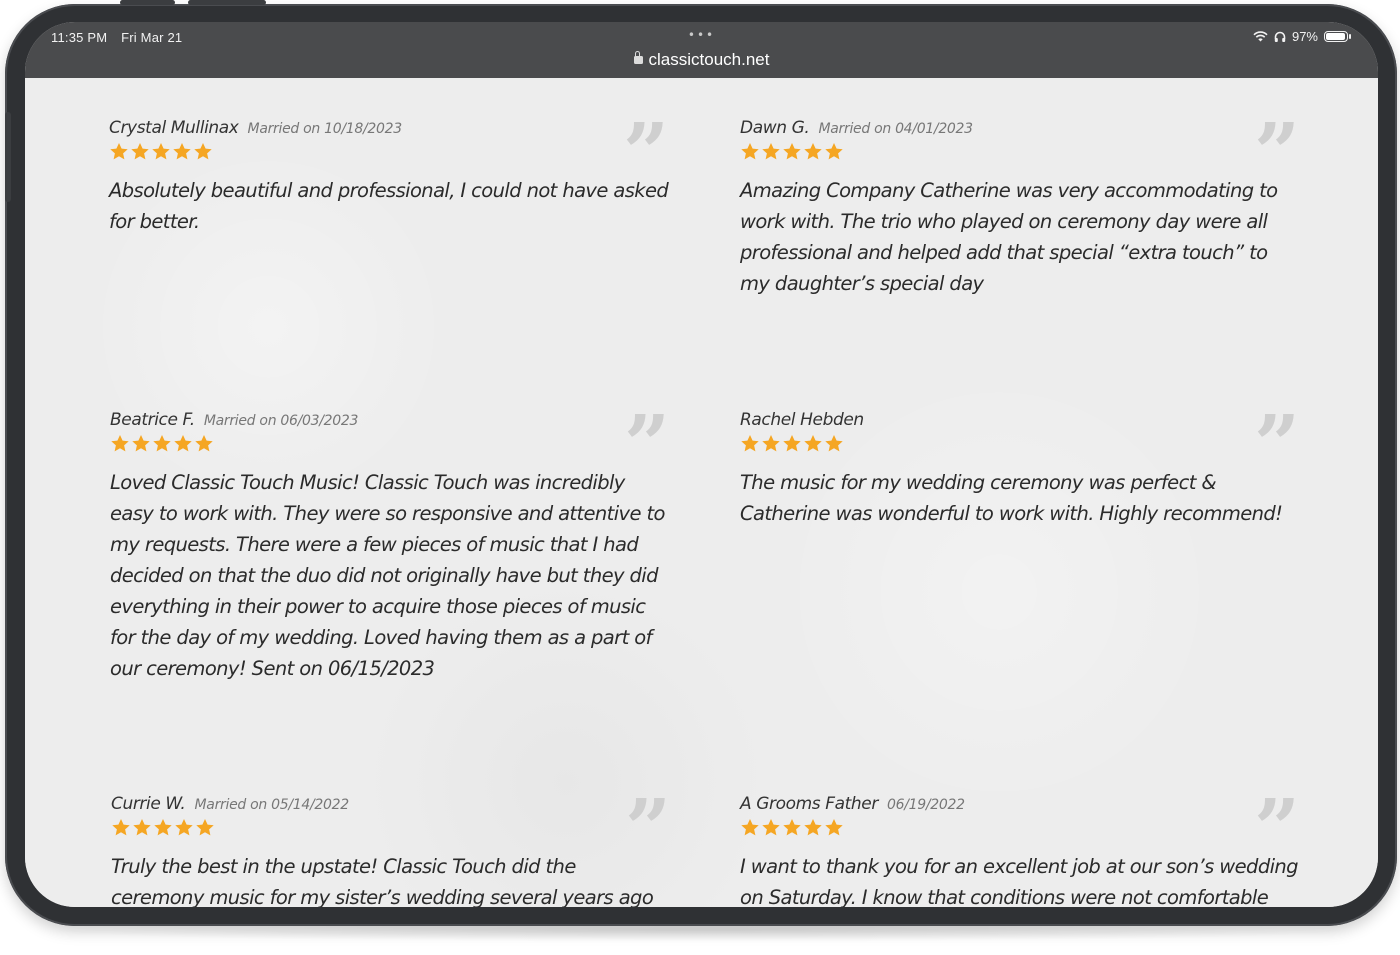 Image resolution: width=1400 pixels, height=955 pixels. What do you see at coordinates (272, 805) in the screenshot?
I see `married-date: Married on 05/14/2022` at bounding box center [272, 805].